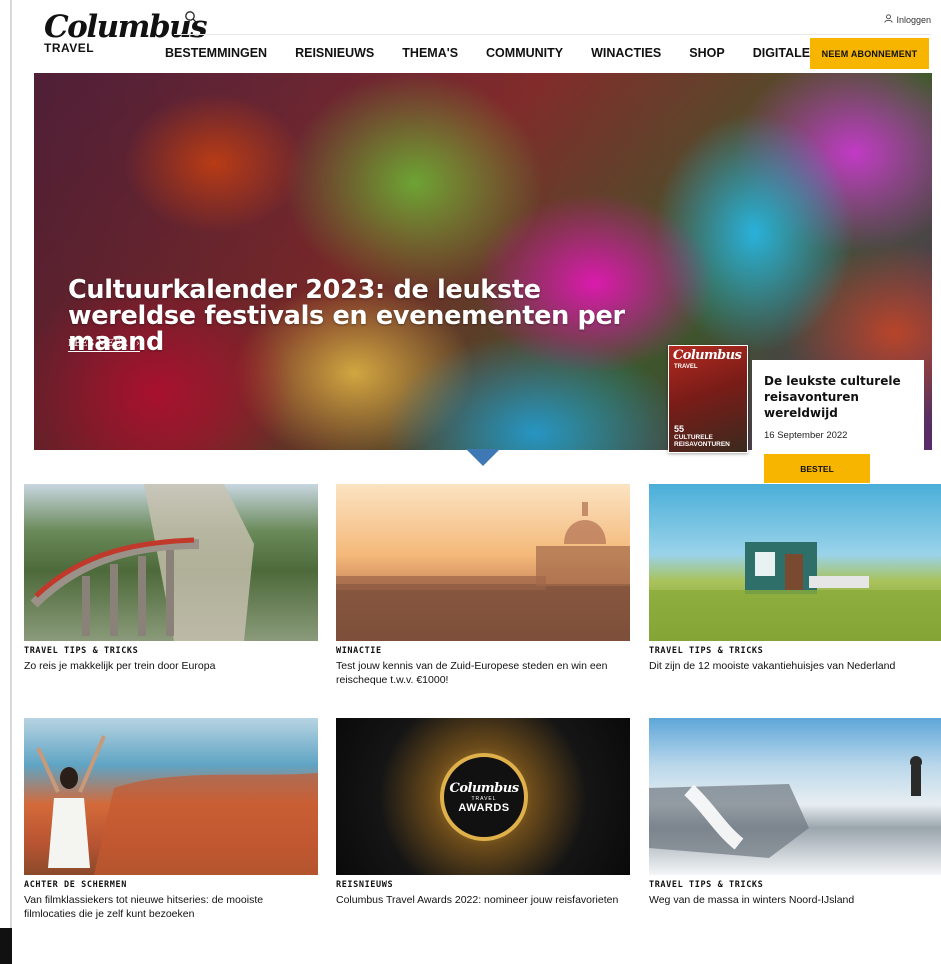  I want to click on subscribe-button: NEEM ABONNEMENT, so click(869, 53).